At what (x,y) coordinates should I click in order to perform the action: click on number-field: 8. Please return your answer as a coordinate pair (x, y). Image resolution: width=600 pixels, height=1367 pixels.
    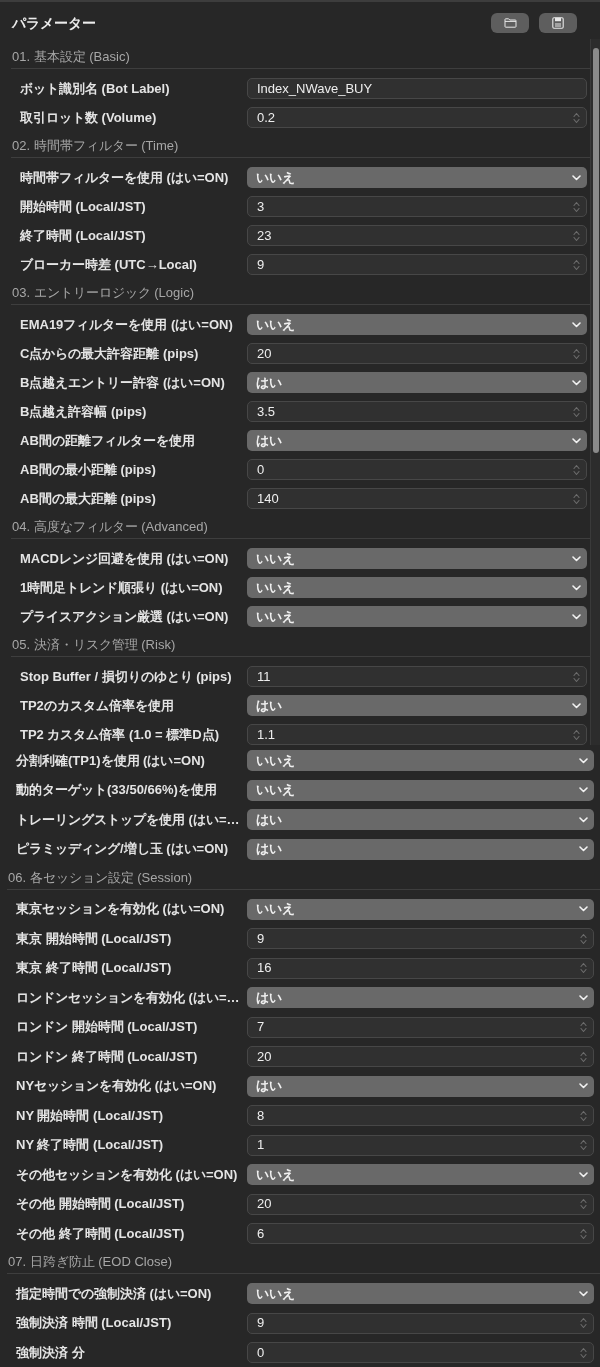
    Looking at the image, I should click on (420, 1115).